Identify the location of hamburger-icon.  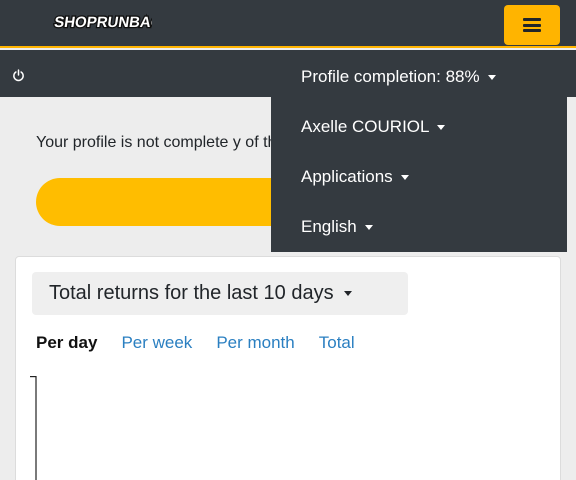
(532, 25).